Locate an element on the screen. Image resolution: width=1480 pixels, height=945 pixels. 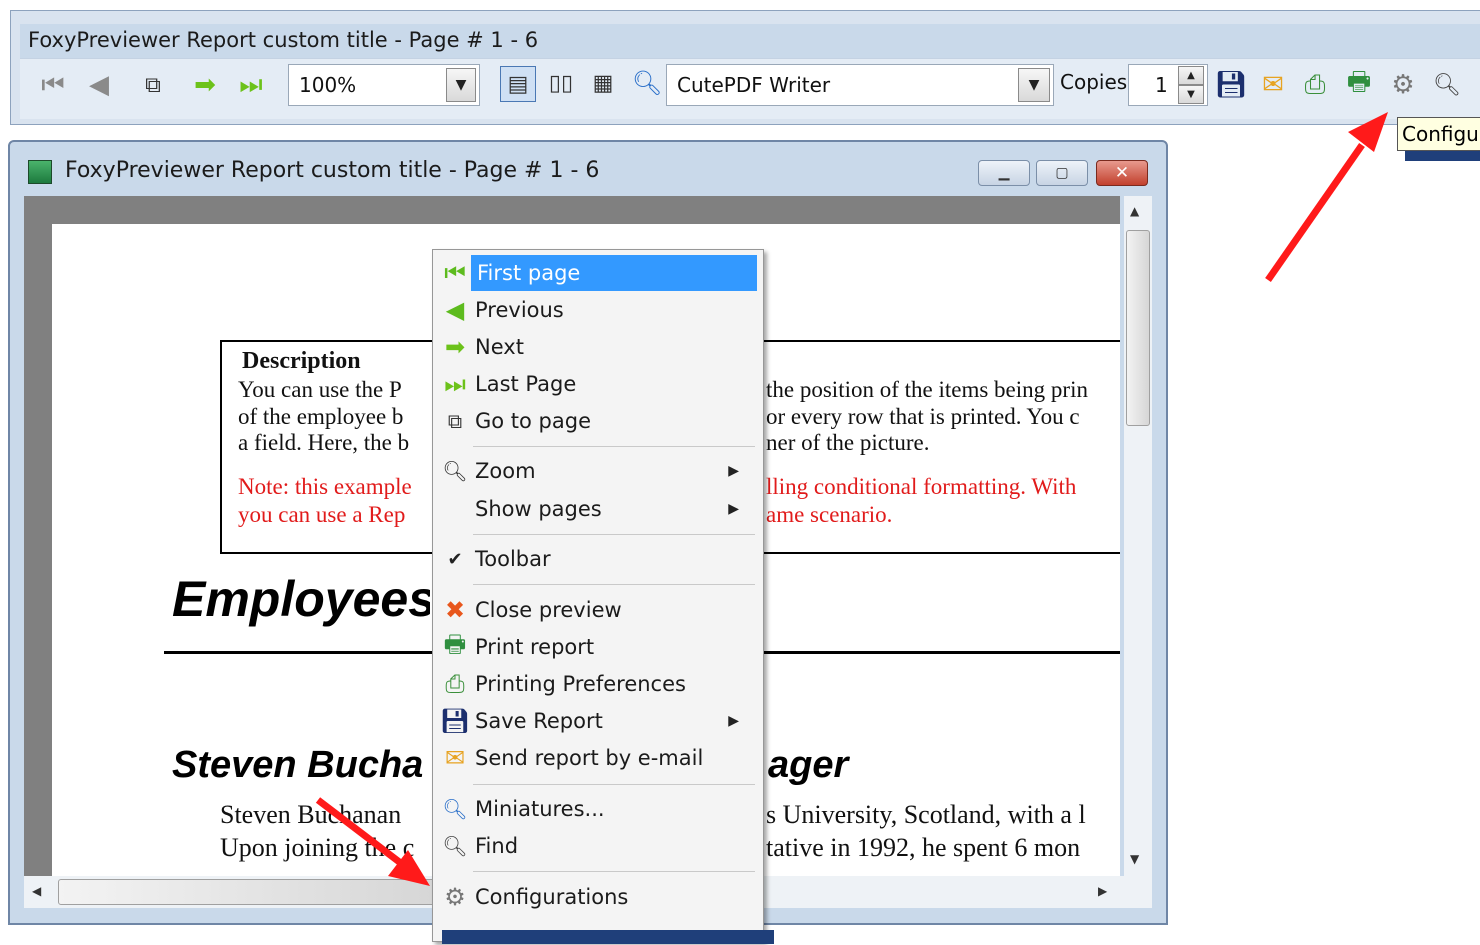
body-line2-left: Upon joining the c is located at coordinates (317, 847).